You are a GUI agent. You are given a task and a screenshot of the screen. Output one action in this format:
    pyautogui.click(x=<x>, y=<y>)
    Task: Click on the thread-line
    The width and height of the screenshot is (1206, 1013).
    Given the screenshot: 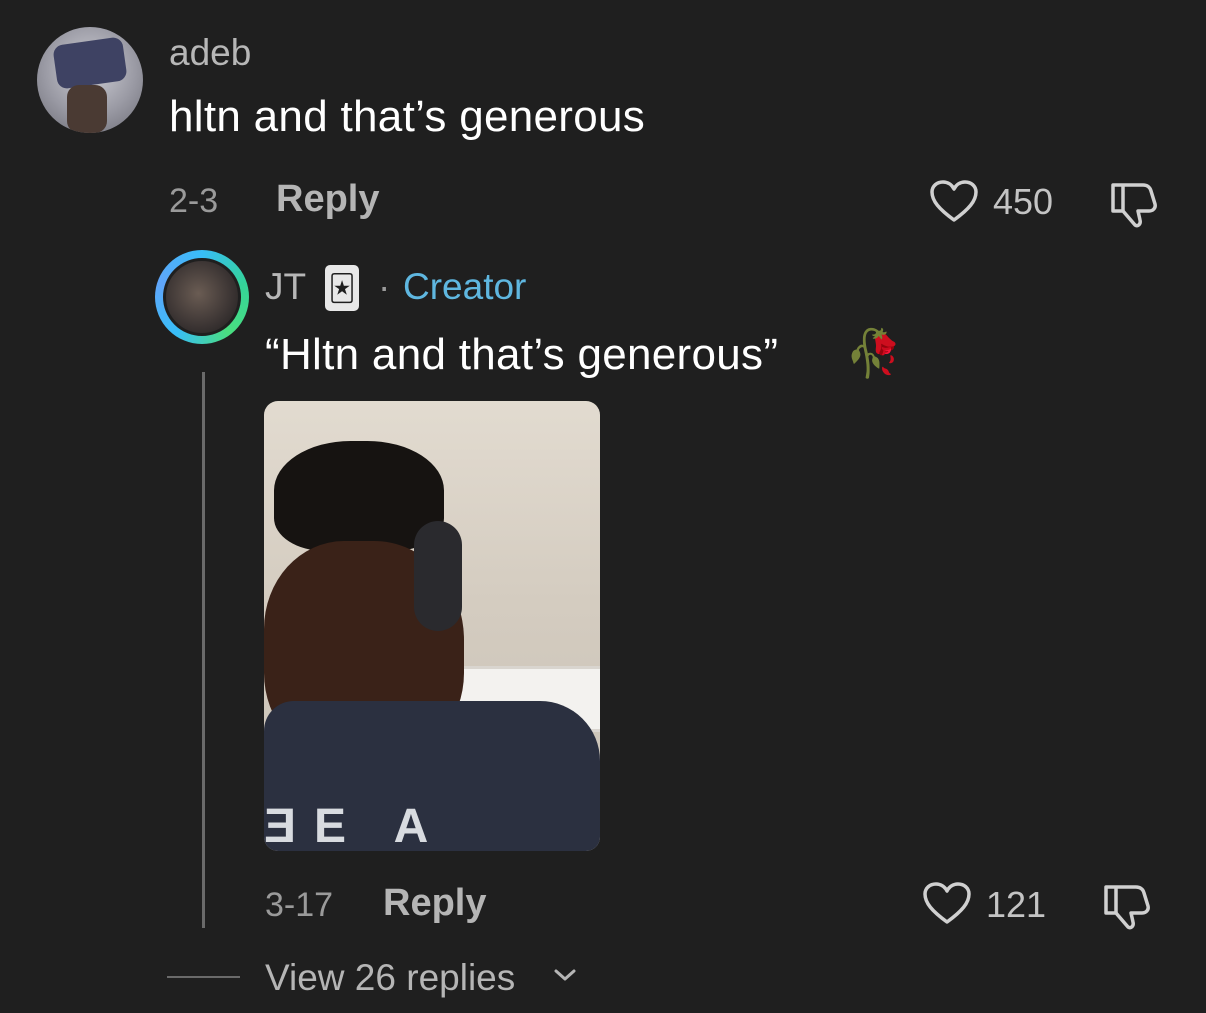 What is the action you would take?
    pyautogui.click(x=203, y=650)
    